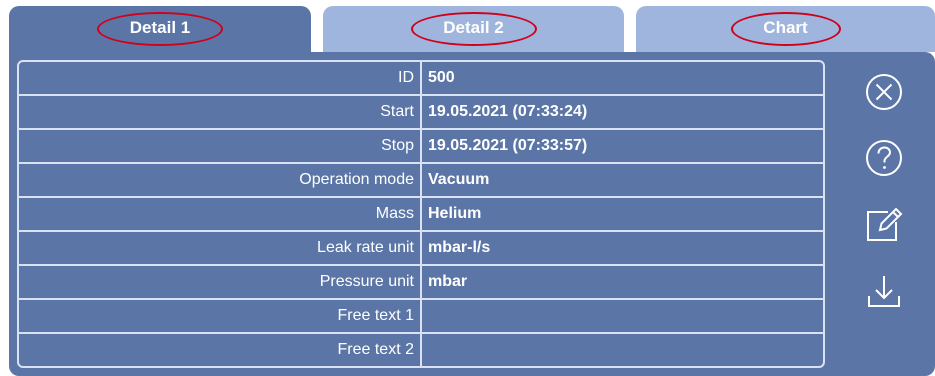 The width and height of the screenshot is (935, 376). Describe the element at coordinates (441, 77) in the screenshot. I see `row-value: 500` at that location.